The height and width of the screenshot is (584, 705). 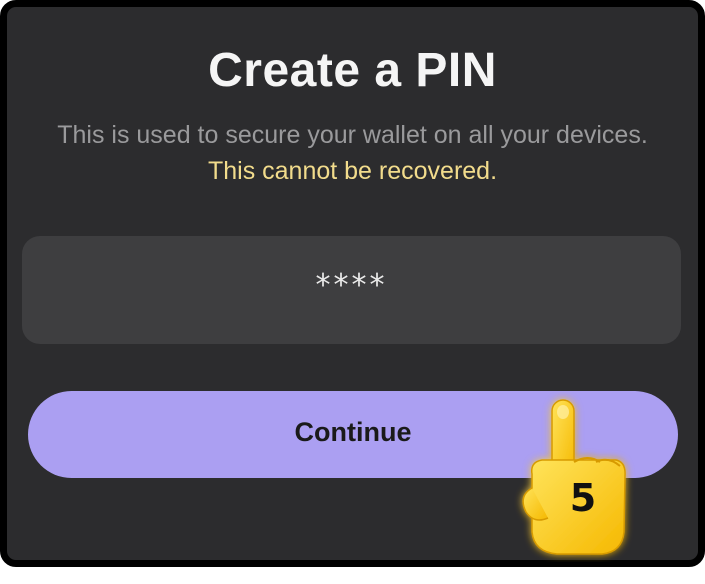 I want to click on warning-text: This cannot be recovered., so click(x=352, y=171).